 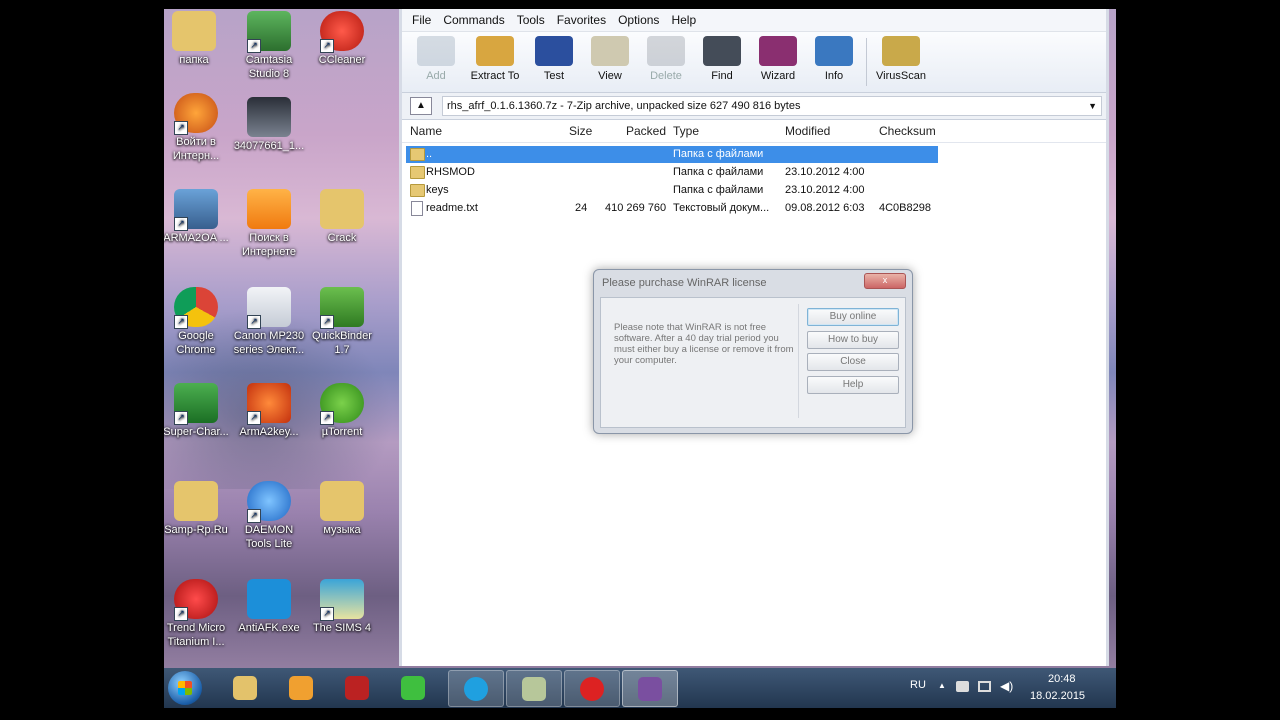 What do you see at coordinates (196, 600) in the screenshot?
I see `trend-micro-icon: ↗` at bounding box center [196, 600].